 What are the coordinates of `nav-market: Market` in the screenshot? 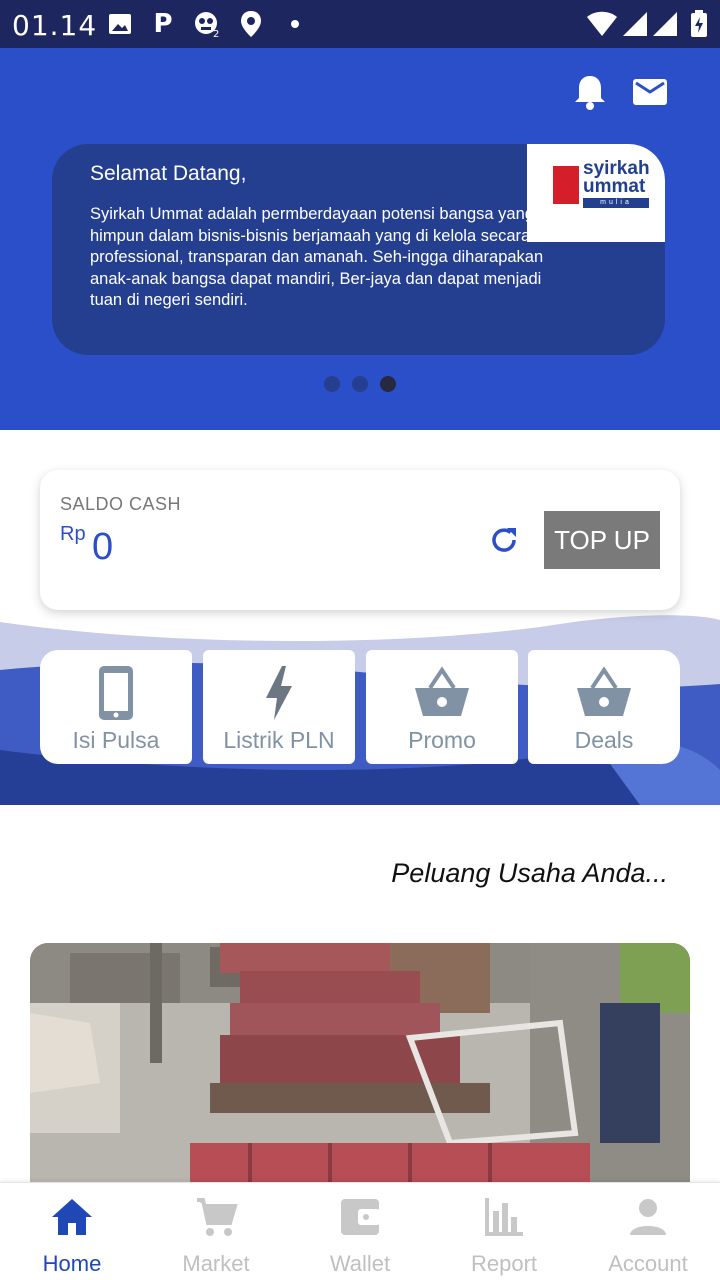 It's located at (216, 1231).